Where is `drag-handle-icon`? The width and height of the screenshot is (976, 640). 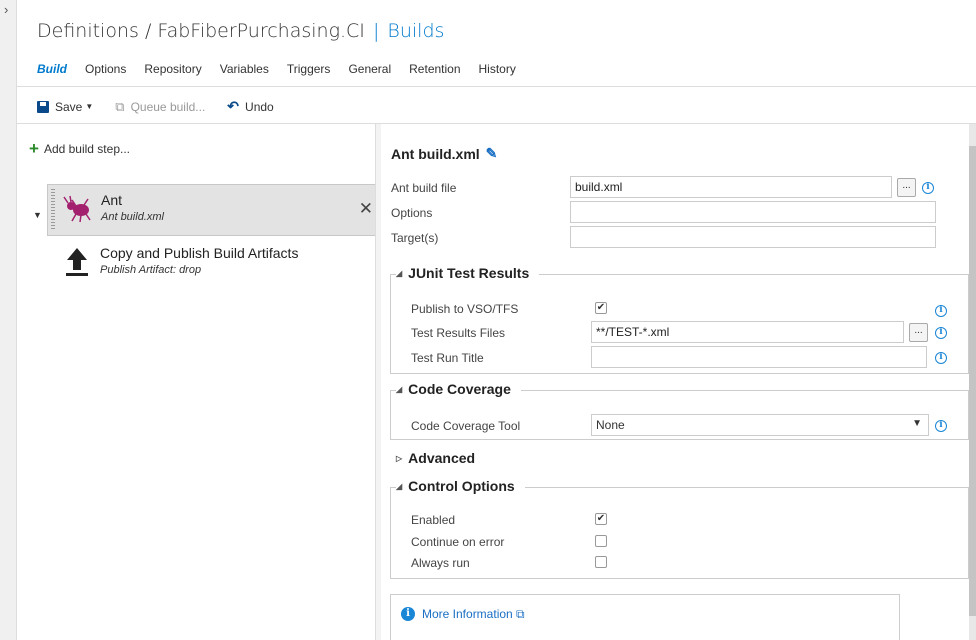 drag-handle-icon is located at coordinates (53, 210).